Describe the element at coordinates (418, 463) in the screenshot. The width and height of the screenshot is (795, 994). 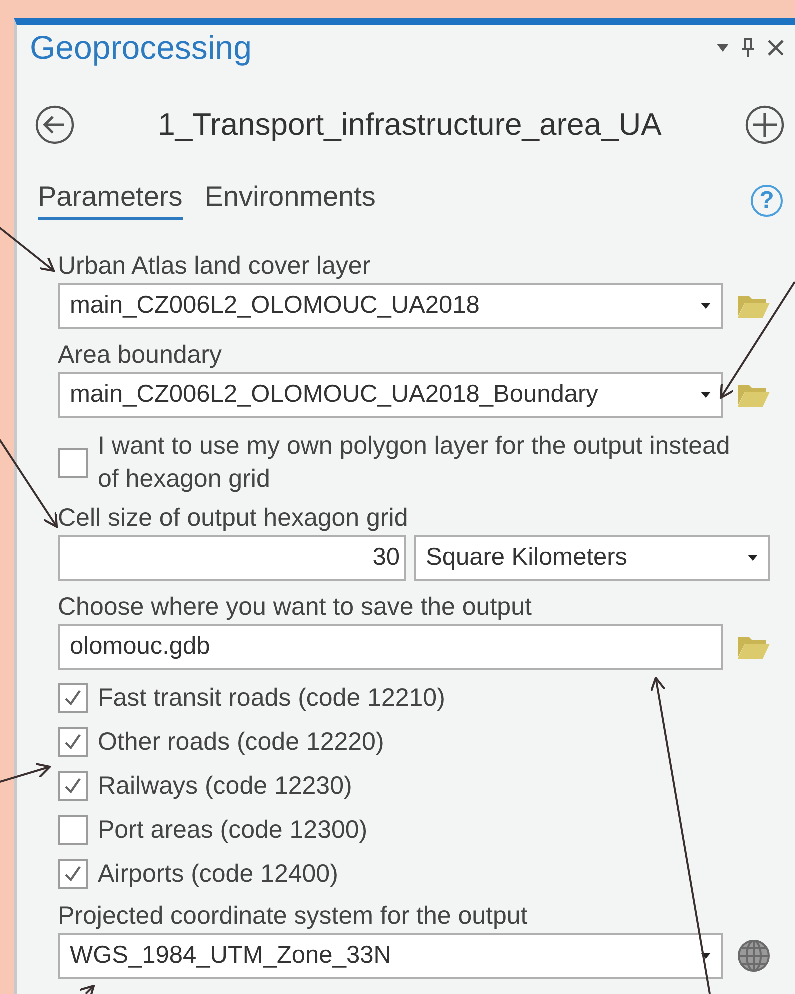
I see `checkbox-label: I want to use my own polygon layer for the output instead of hexagon grid` at that location.